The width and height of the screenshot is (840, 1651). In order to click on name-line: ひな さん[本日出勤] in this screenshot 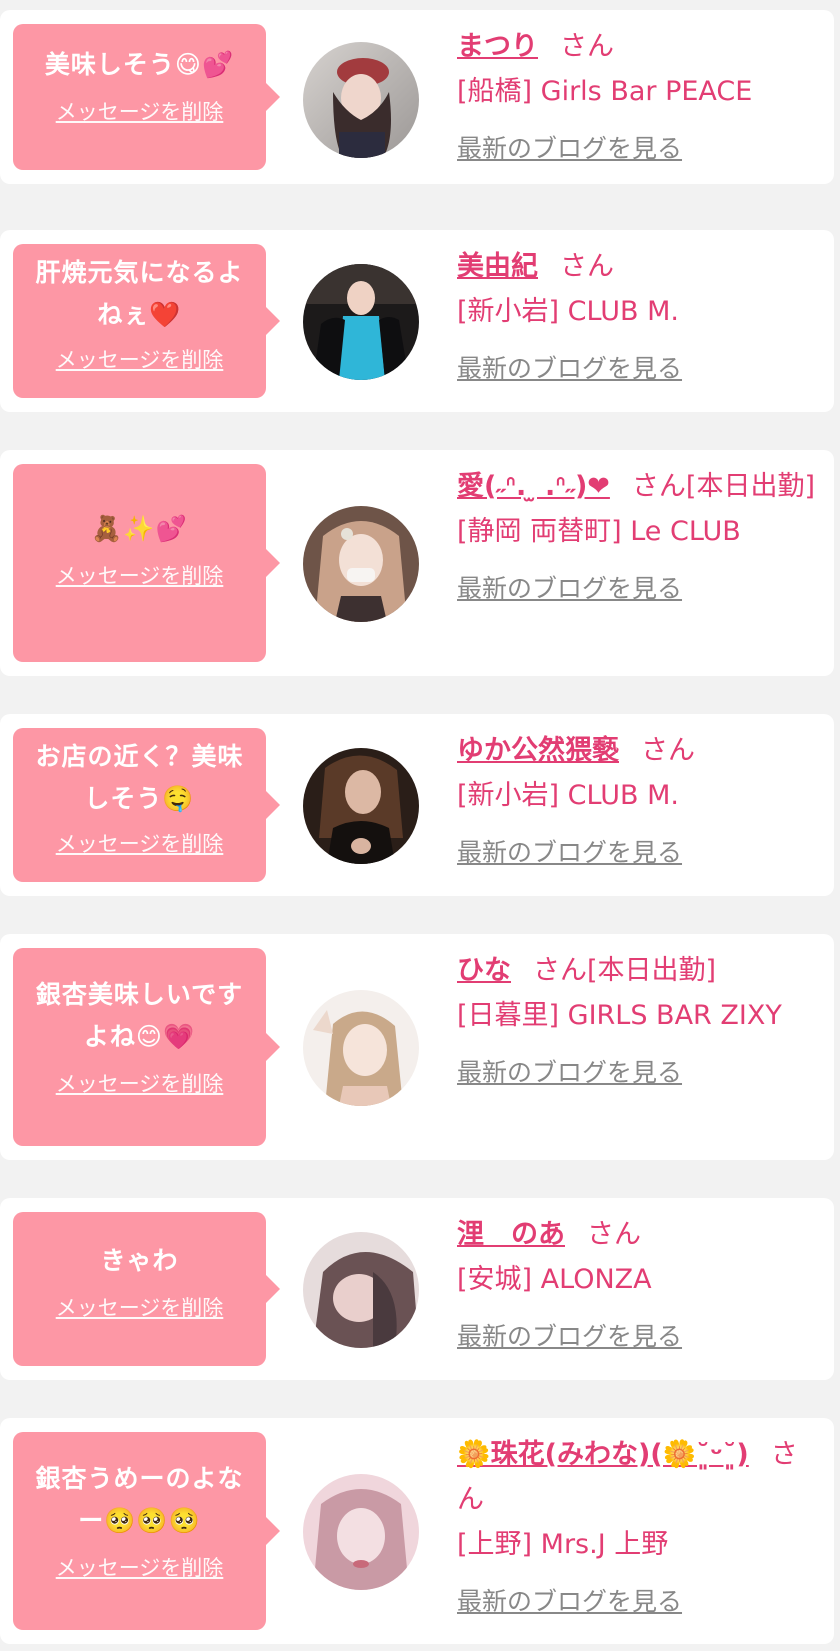, I will do `click(637, 970)`.